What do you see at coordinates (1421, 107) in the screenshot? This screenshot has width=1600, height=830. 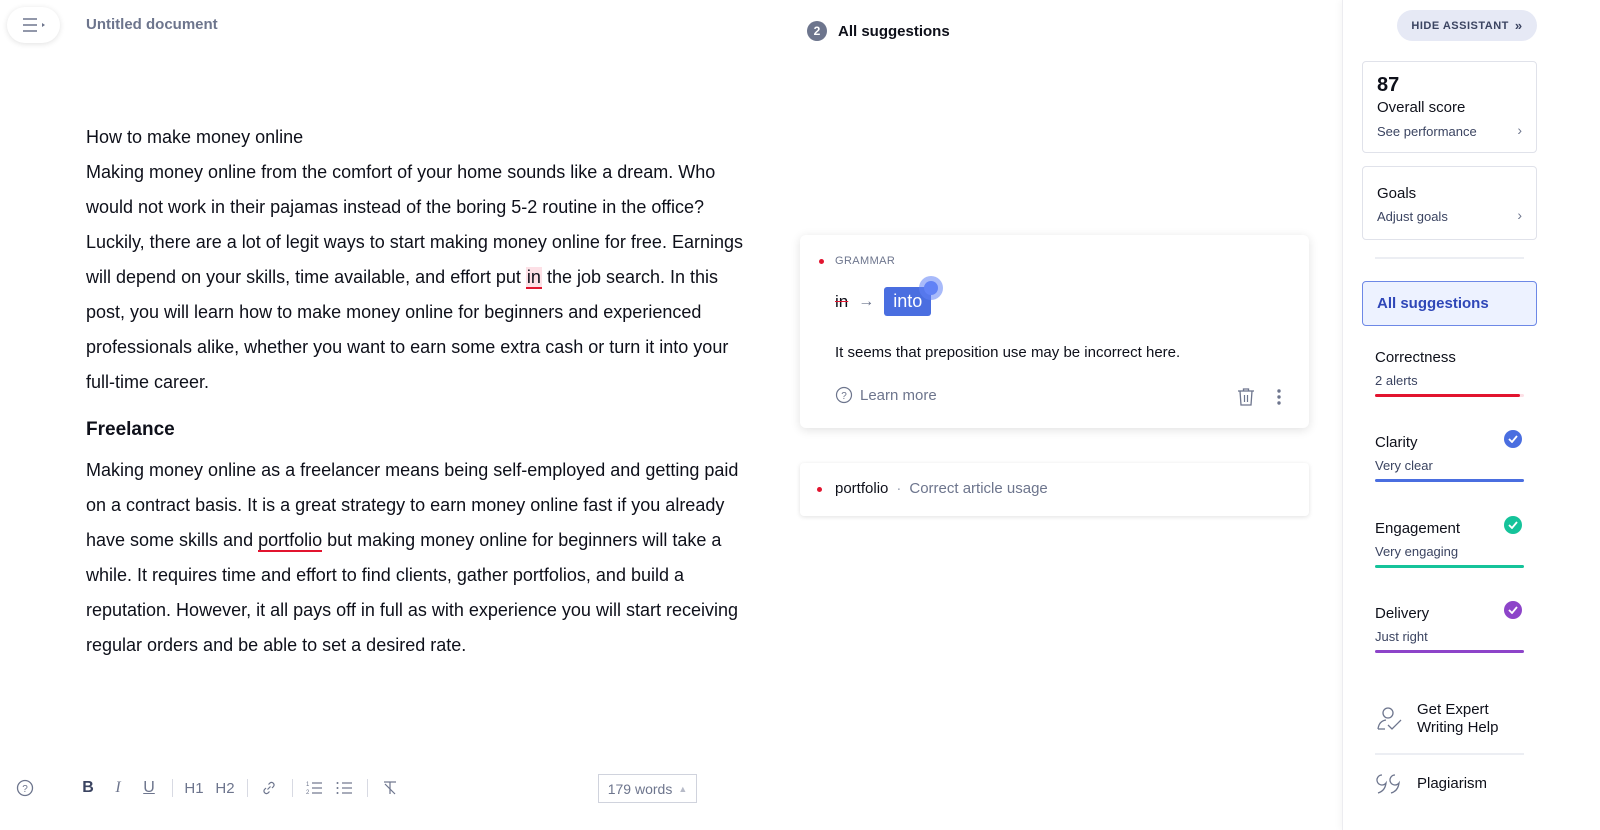 I see `overall-score-label: Overall score` at bounding box center [1421, 107].